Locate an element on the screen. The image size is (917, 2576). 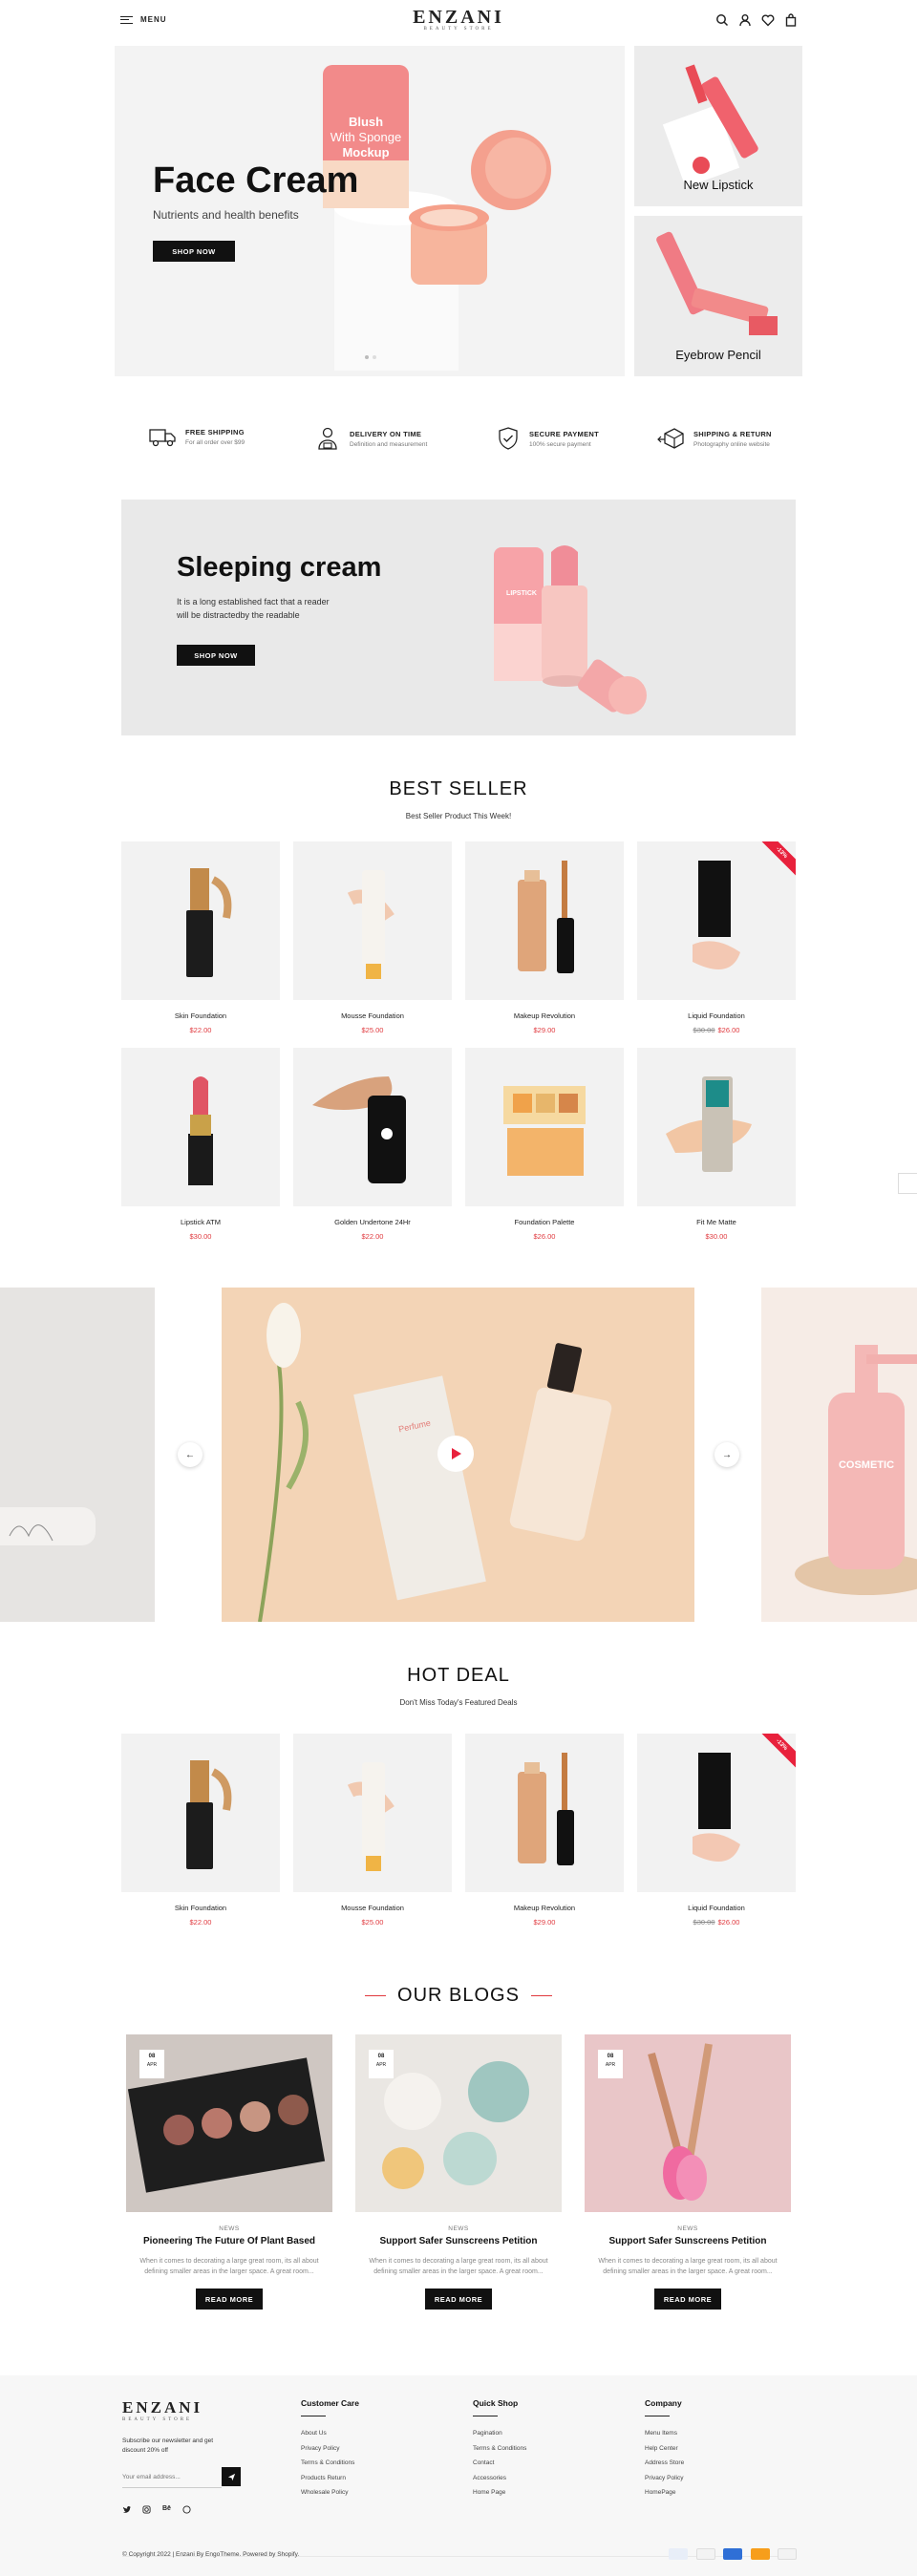
eyebrow-pencil-banner: Eyebrow Pencil is located at coordinates (718, 296).